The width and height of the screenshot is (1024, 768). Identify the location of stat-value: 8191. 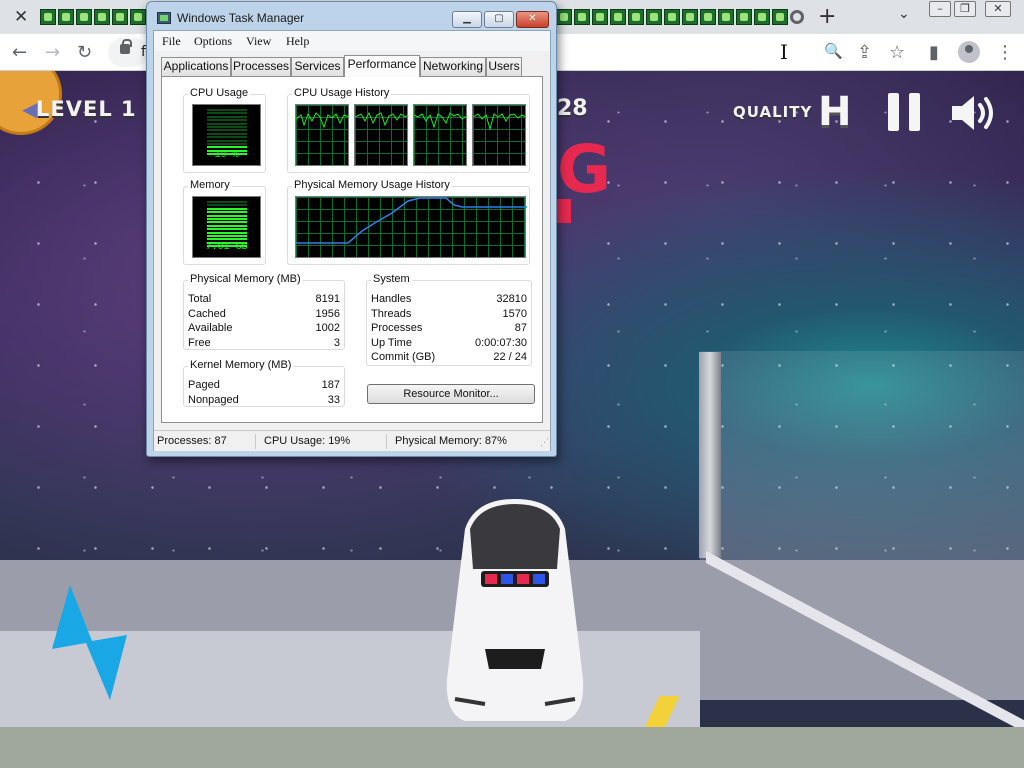
(327, 299).